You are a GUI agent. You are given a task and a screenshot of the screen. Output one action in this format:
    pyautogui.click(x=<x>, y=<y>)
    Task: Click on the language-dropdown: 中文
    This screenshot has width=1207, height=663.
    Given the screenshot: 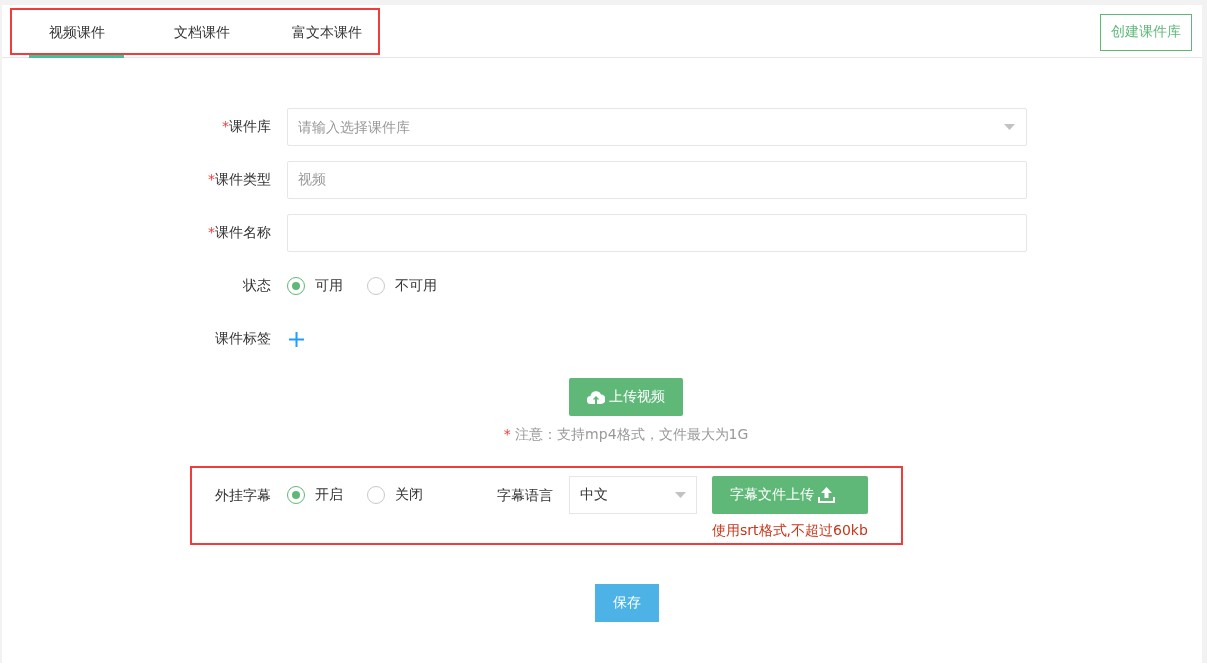 What is the action you would take?
    pyautogui.click(x=633, y=495)
    